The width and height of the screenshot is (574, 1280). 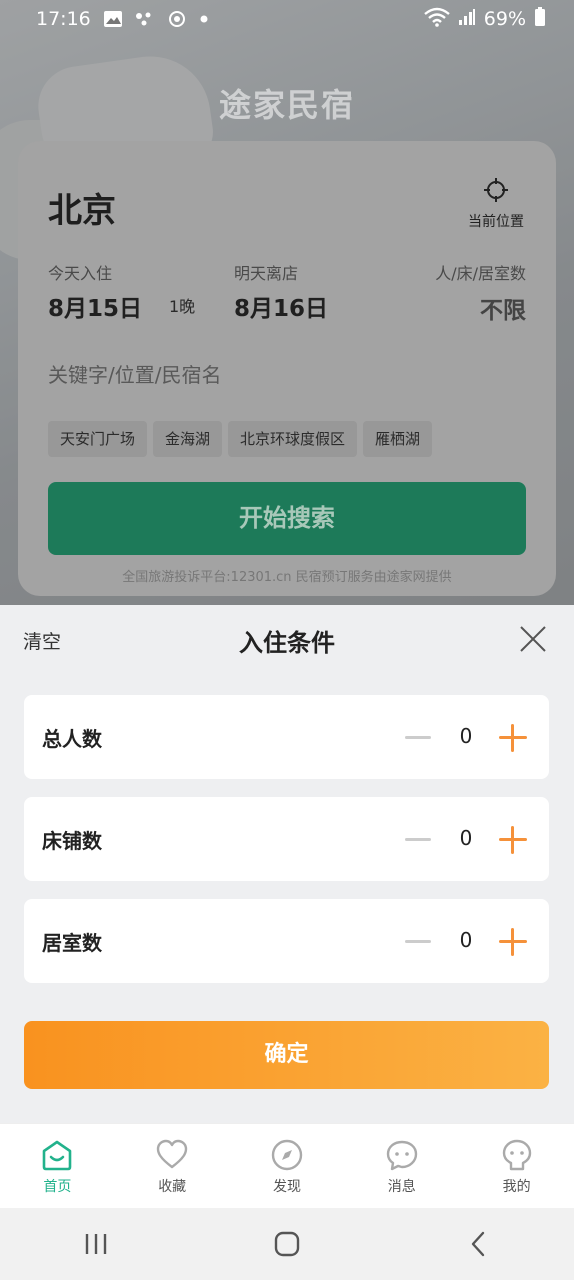 I want to click on keyword-input: 关键字/位置/民宿名, so click(x=134, y=373).